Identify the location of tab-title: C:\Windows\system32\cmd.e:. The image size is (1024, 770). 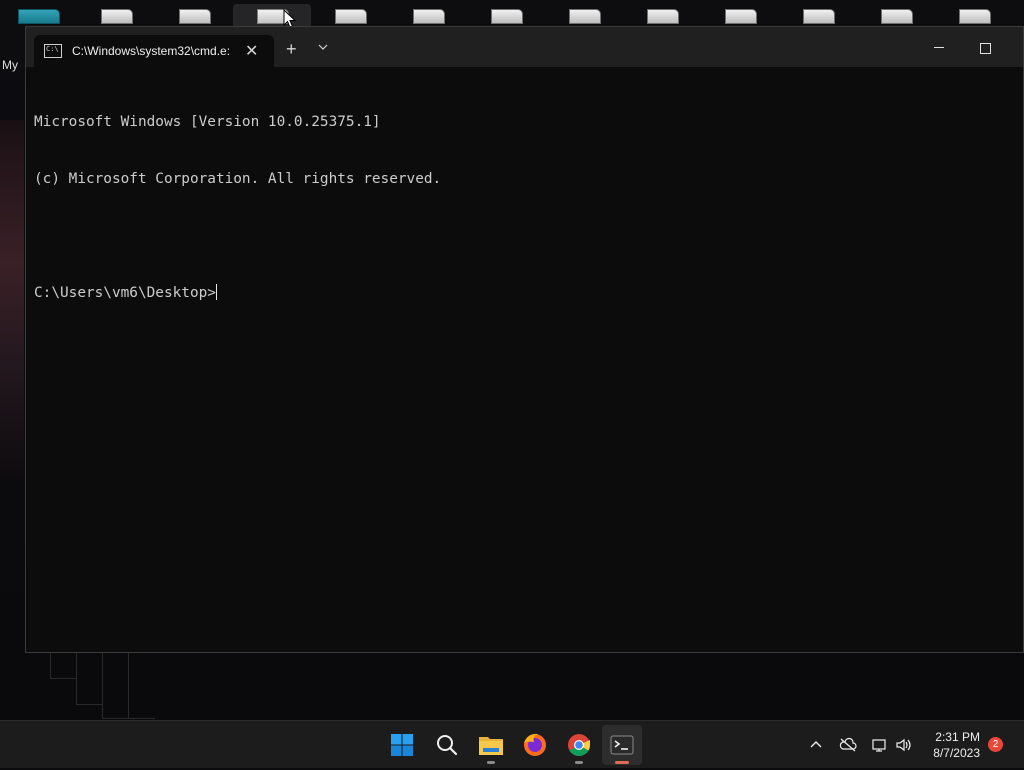
(151, 51).